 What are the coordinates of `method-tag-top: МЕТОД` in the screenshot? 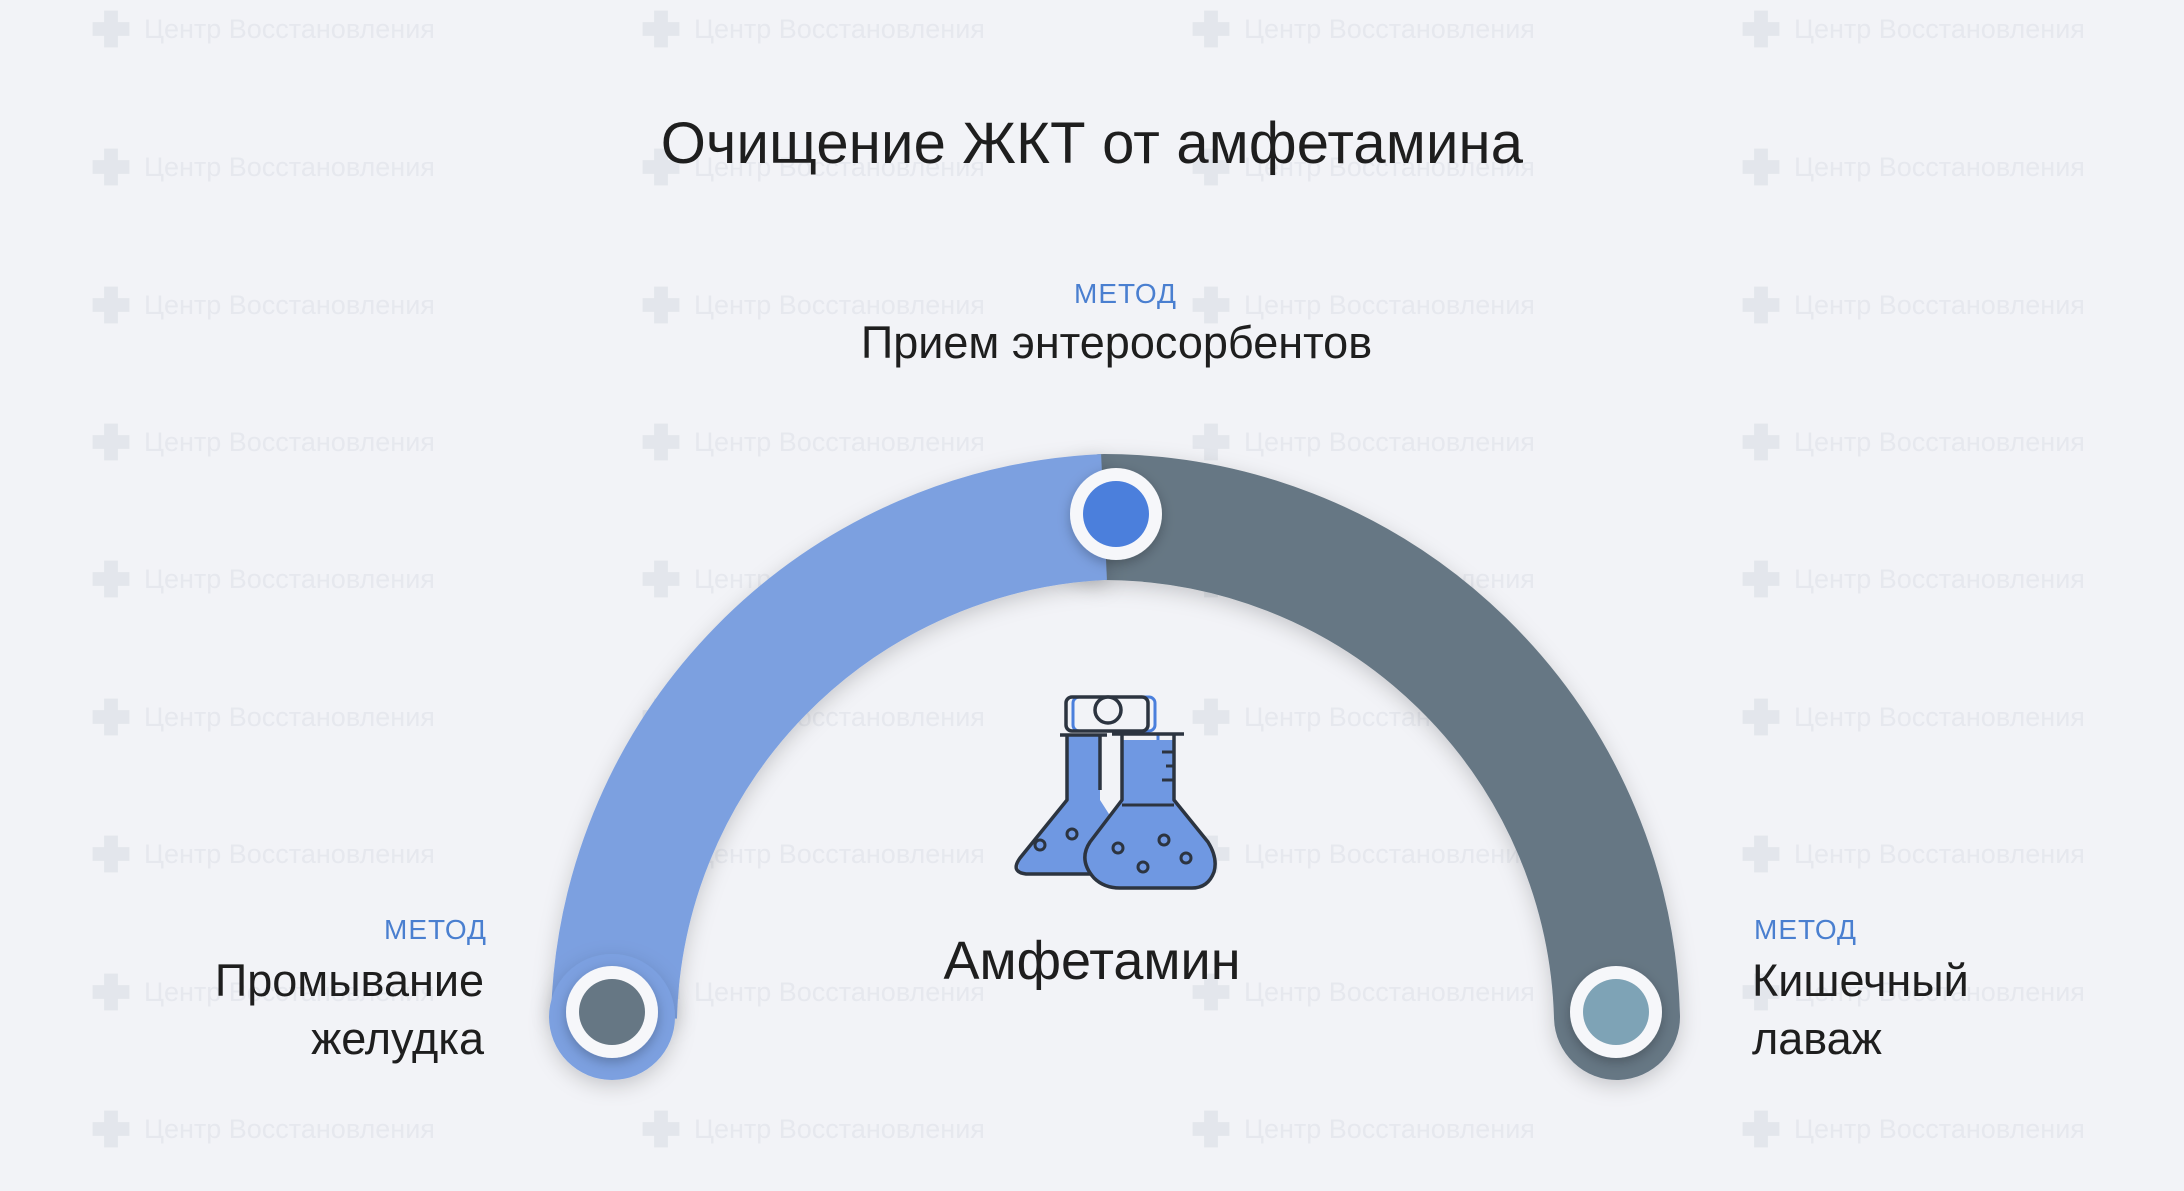 It's located at (1125, 293).